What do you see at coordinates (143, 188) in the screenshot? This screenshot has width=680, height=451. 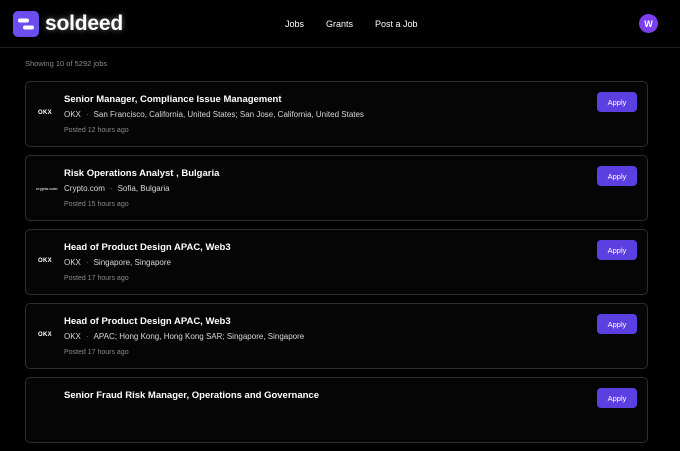 I see `job-location: Sofia, Bulgaria` at bounding box center [143, 188].